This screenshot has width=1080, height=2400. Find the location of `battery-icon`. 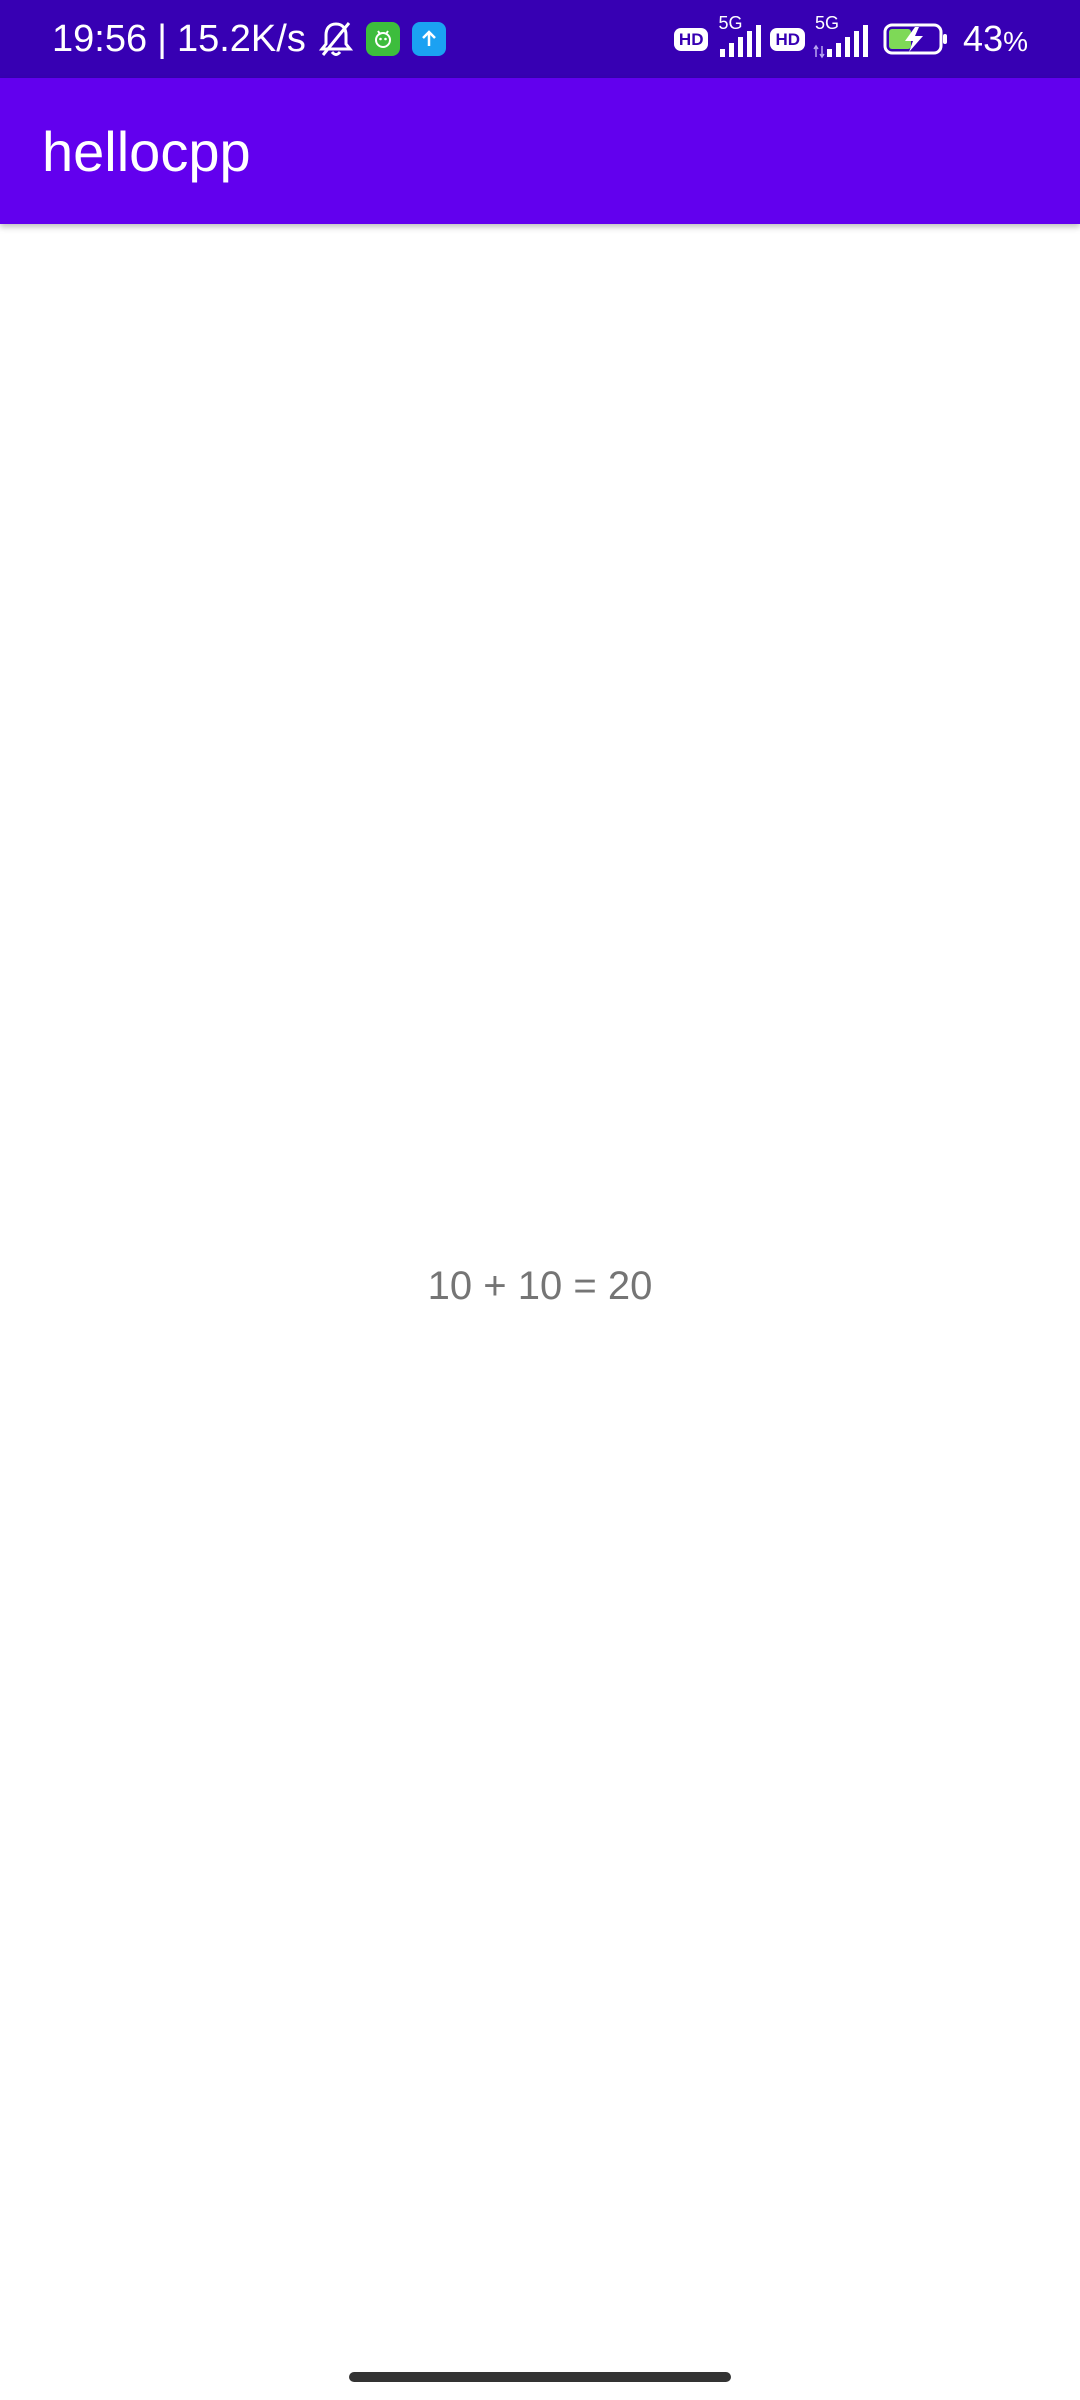

battery-icon is located at coordinates (916, 39).